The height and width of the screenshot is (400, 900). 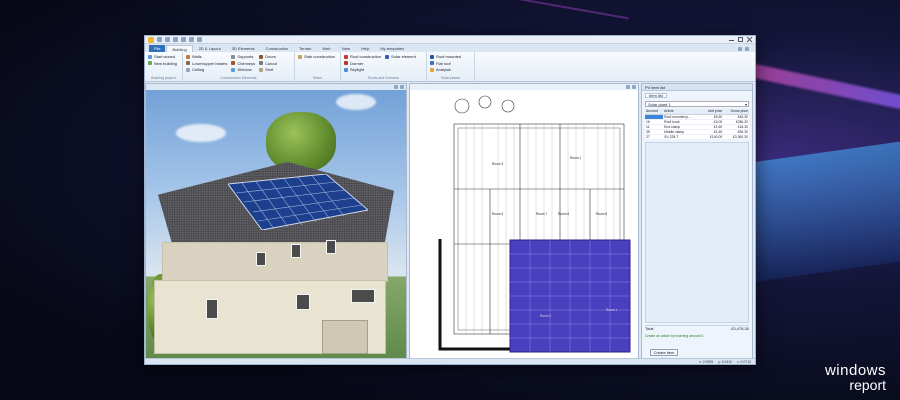 What do you see at coordinates (445, 69) in the screenshot?
I see `analysis-button: Analysis` at bounding box center [445, 69].